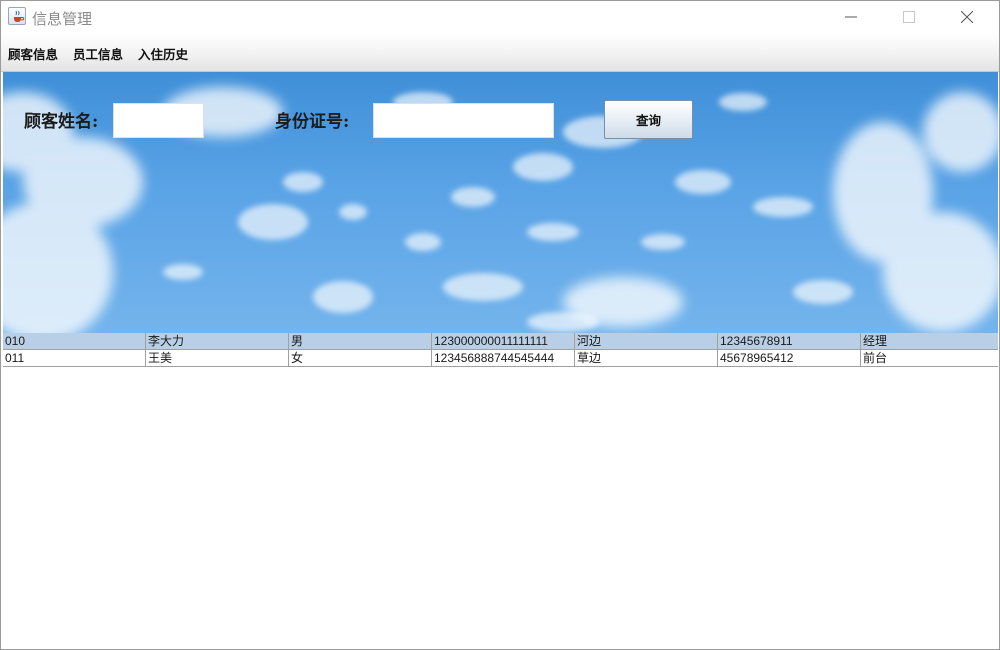  I want to click on menu-staff-info: 员工信息, so click(98, 53).